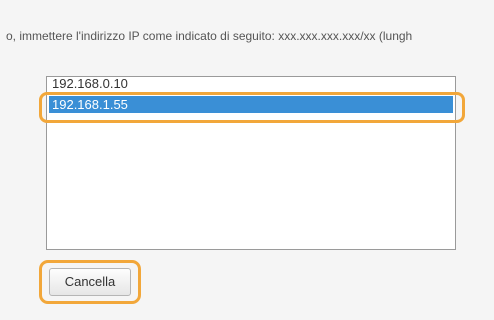 The image size is (494, 320). What do you see at coordinates (90, 282) in the screenshot?
I see `cancel-button: Cancella` at bounding box center [90, 282].